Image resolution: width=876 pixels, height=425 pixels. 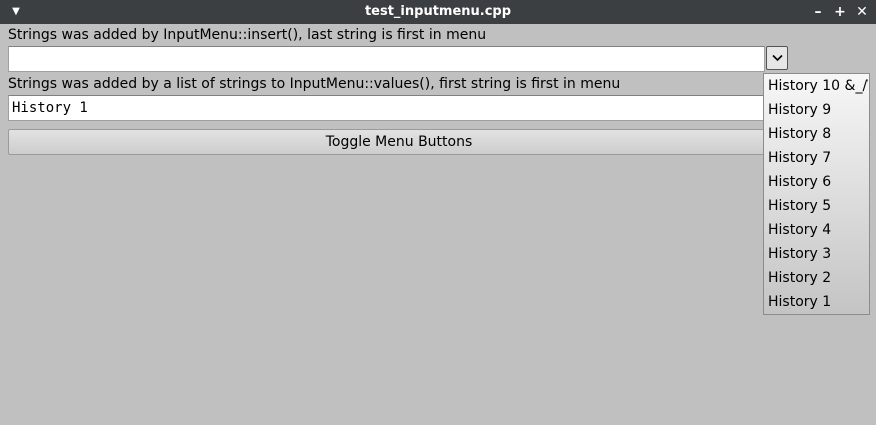 I want to click on maximize-button: +, so click(x=840, y=12).